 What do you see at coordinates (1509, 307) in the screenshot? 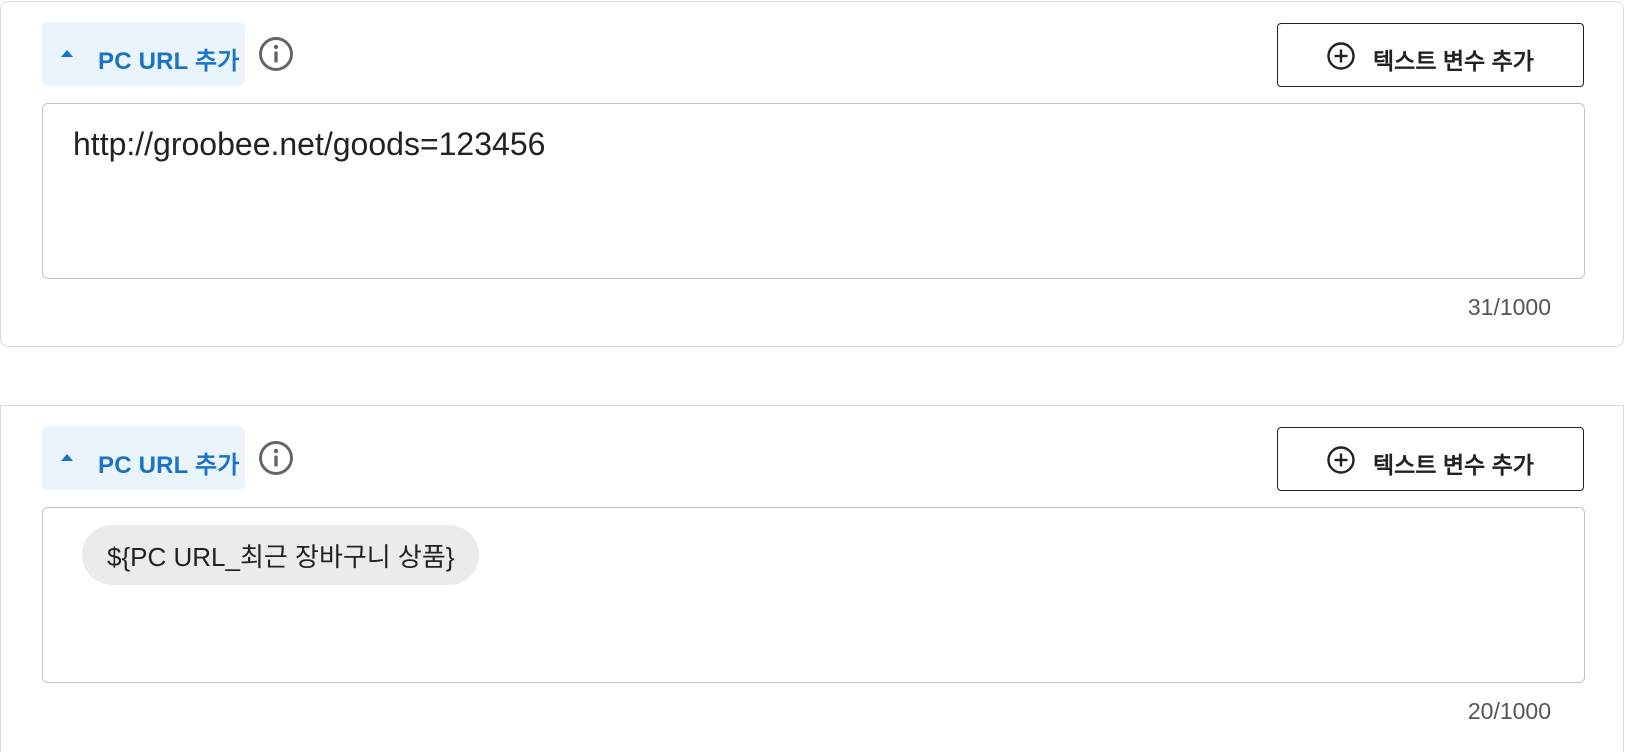
I see `char-count: 31/1000` at bounding box center [1509, 307].